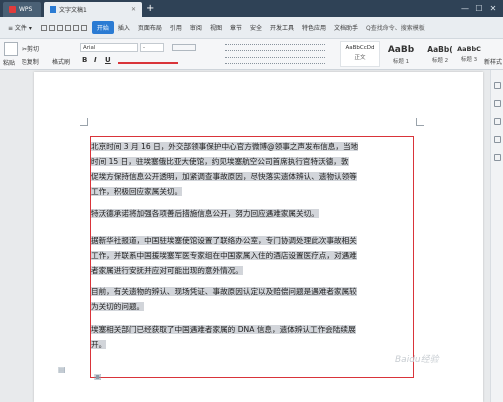  I want to click on font-color-icon, so click(148, 60).